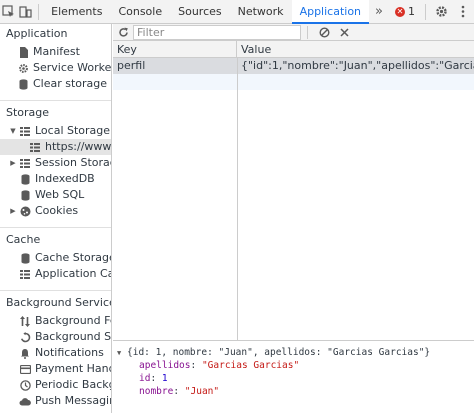 The image size is (474, 413). Describe the element at coordinates (8, 12) in the screenshot. I see `inspect-icon` at that location.